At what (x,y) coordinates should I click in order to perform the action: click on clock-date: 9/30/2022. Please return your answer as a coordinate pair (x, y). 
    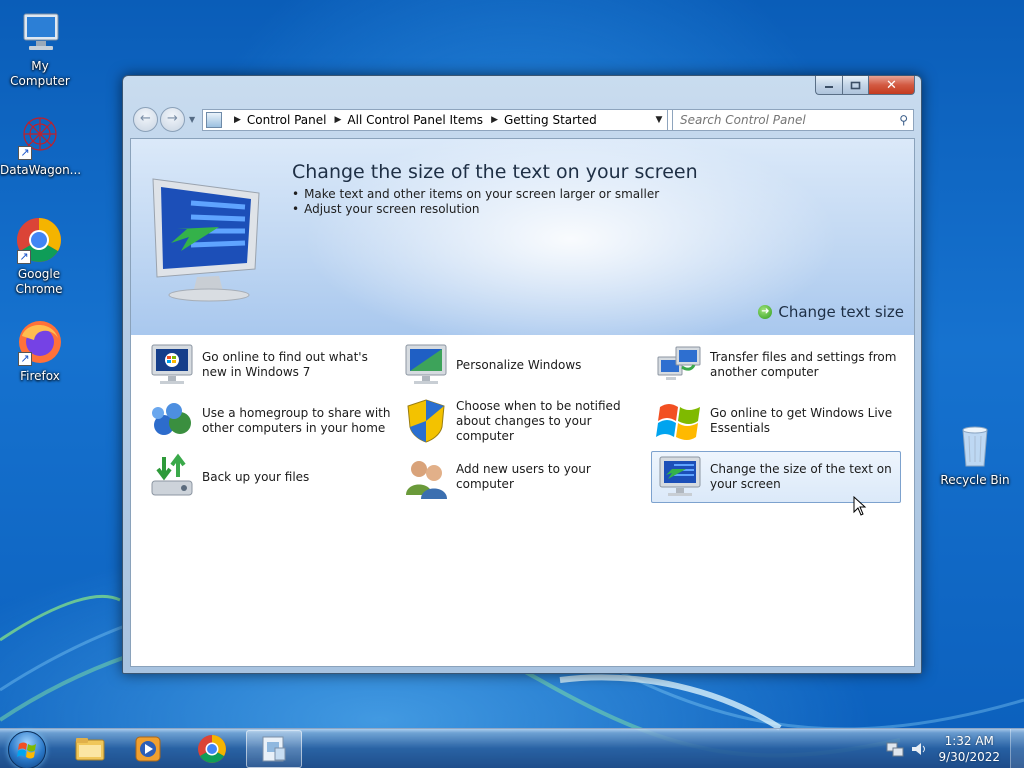
    Looking at the image, I should click on (969, 757).